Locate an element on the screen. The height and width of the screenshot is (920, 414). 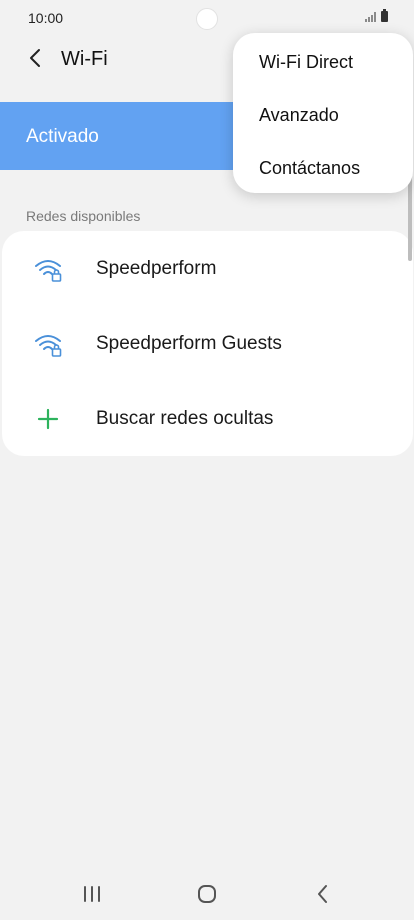
add-hidden-network-item: Buscar redes ocultas is located at coordinates (207, 418).